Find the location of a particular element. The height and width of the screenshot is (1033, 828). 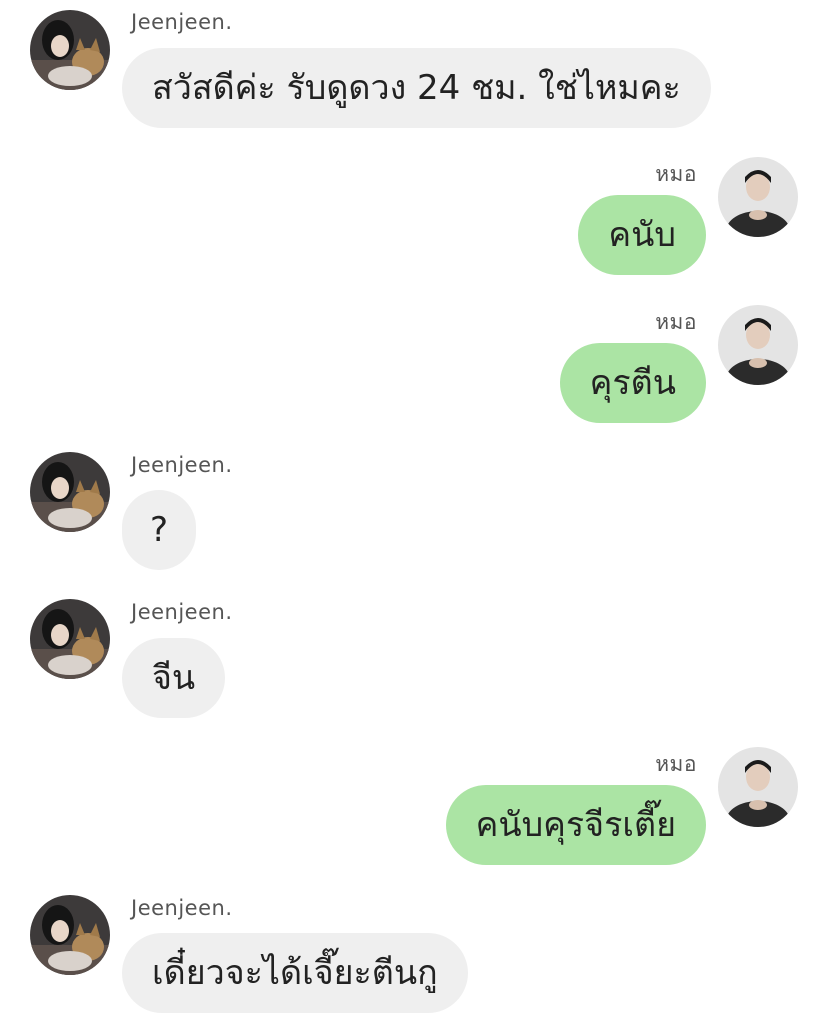

message-bubble: เดี๋ยวจะได้เจี๊ยะตีนกู is located at coordinates (295, 973).